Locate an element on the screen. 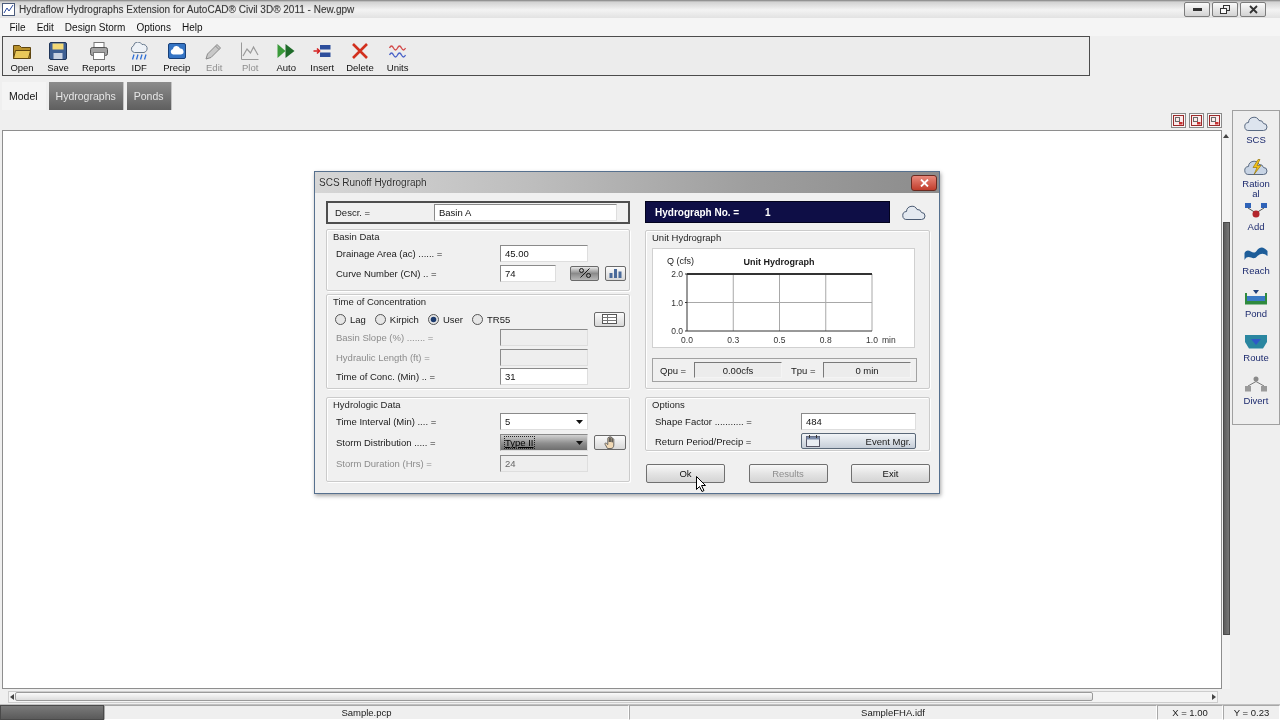  readout-field: 0.00cfs is located at coordinates (738, 370).